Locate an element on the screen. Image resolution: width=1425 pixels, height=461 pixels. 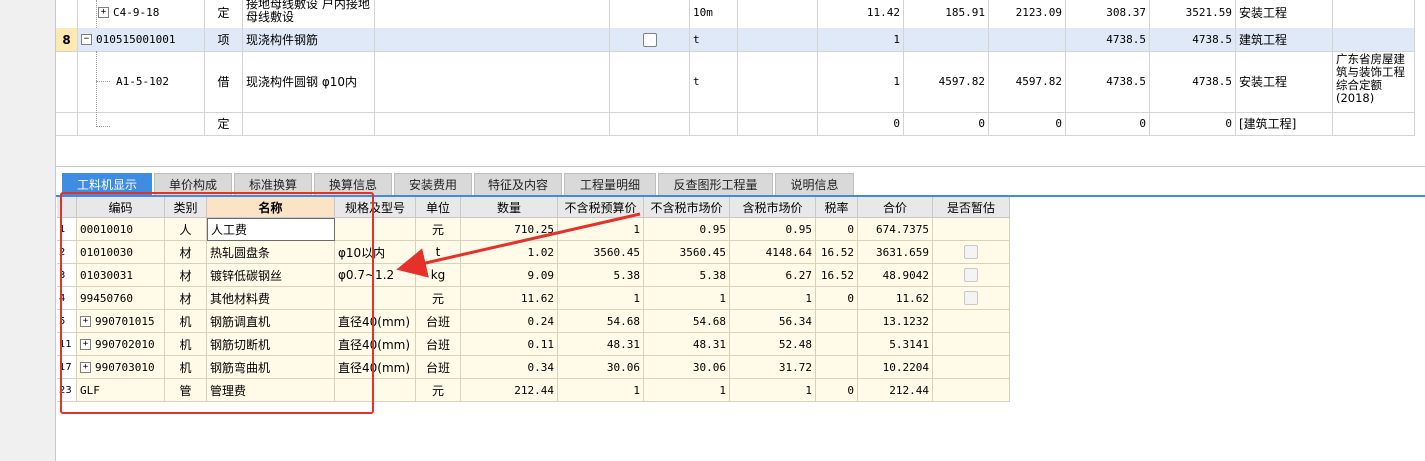
name-cell: 现浇构件圆钢 φ10内 is located at coordinates (309, 81).